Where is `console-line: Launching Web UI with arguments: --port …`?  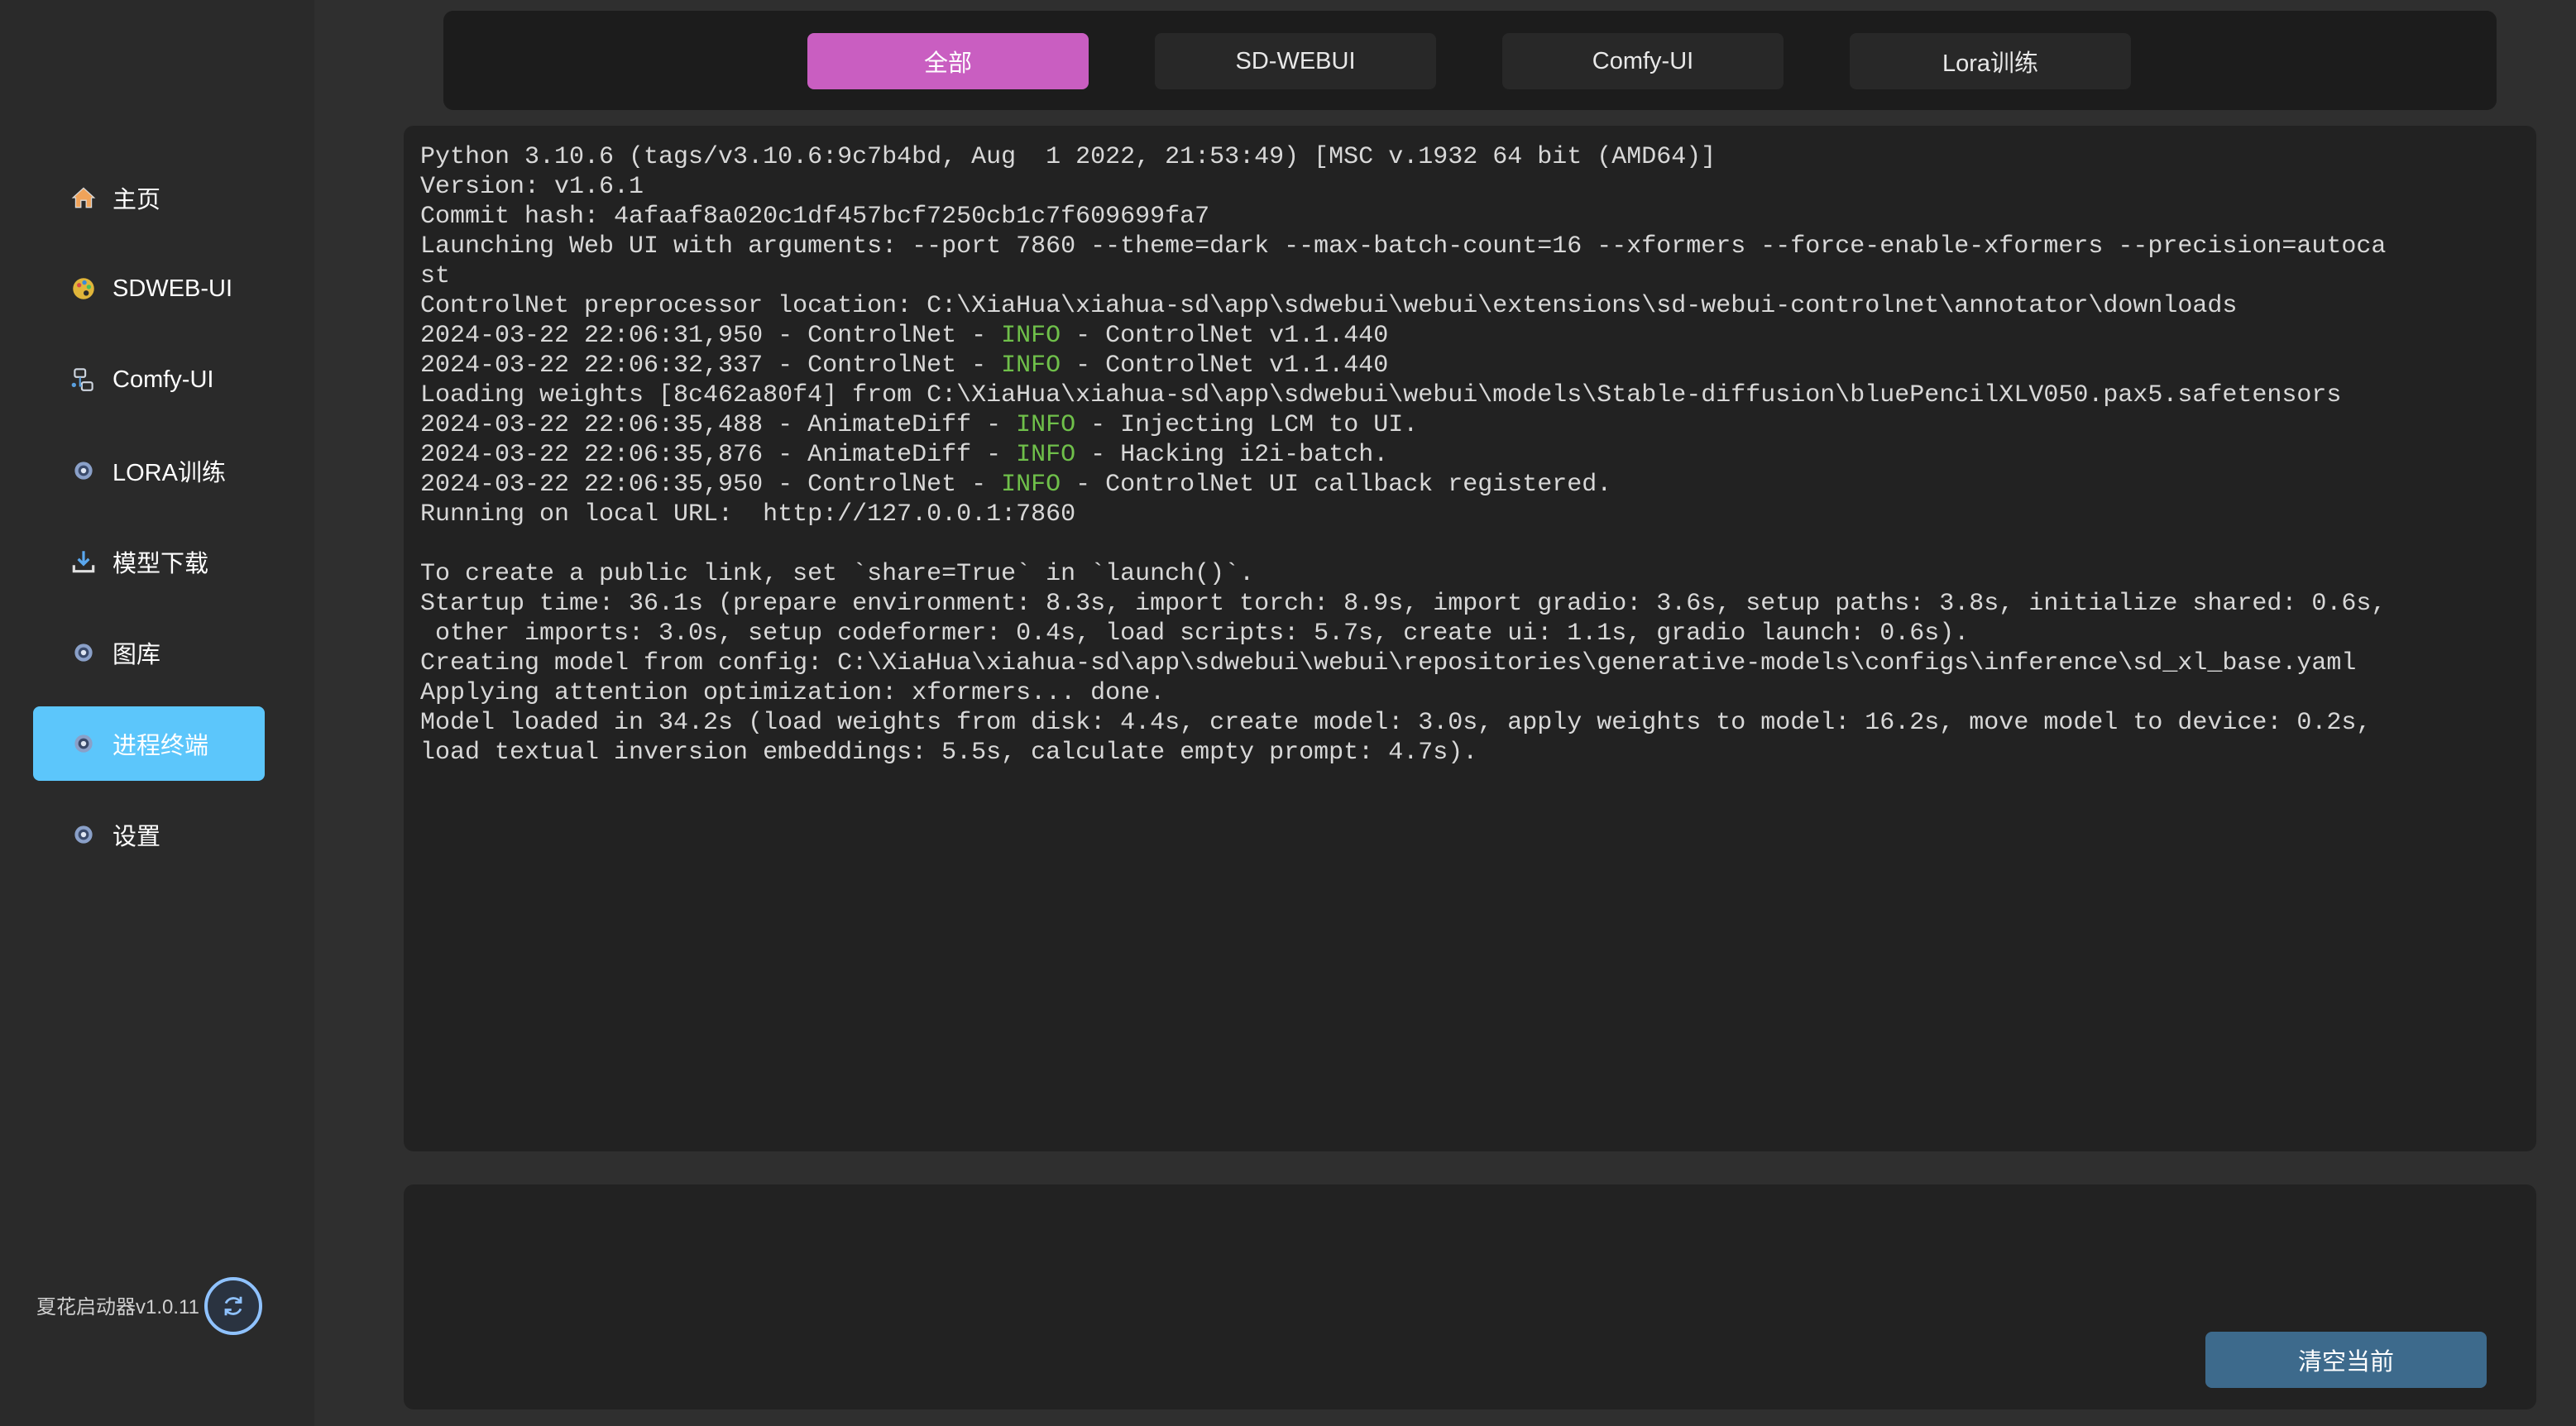
console-line: Launching Web UI with arguments: --port … is located at coordinates (1470, 246).